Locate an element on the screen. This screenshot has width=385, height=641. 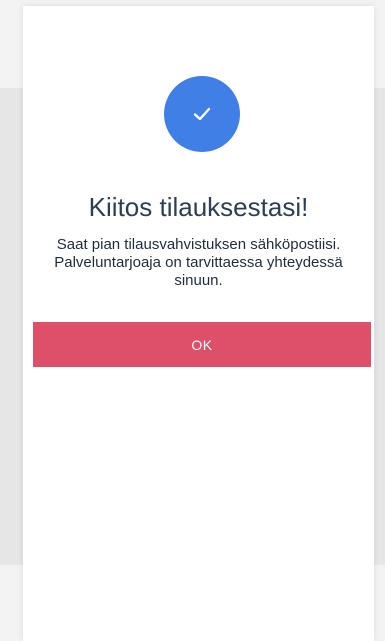
dialog-title: Kiitos tilauksestasi! is located at coordinates (198, 207).